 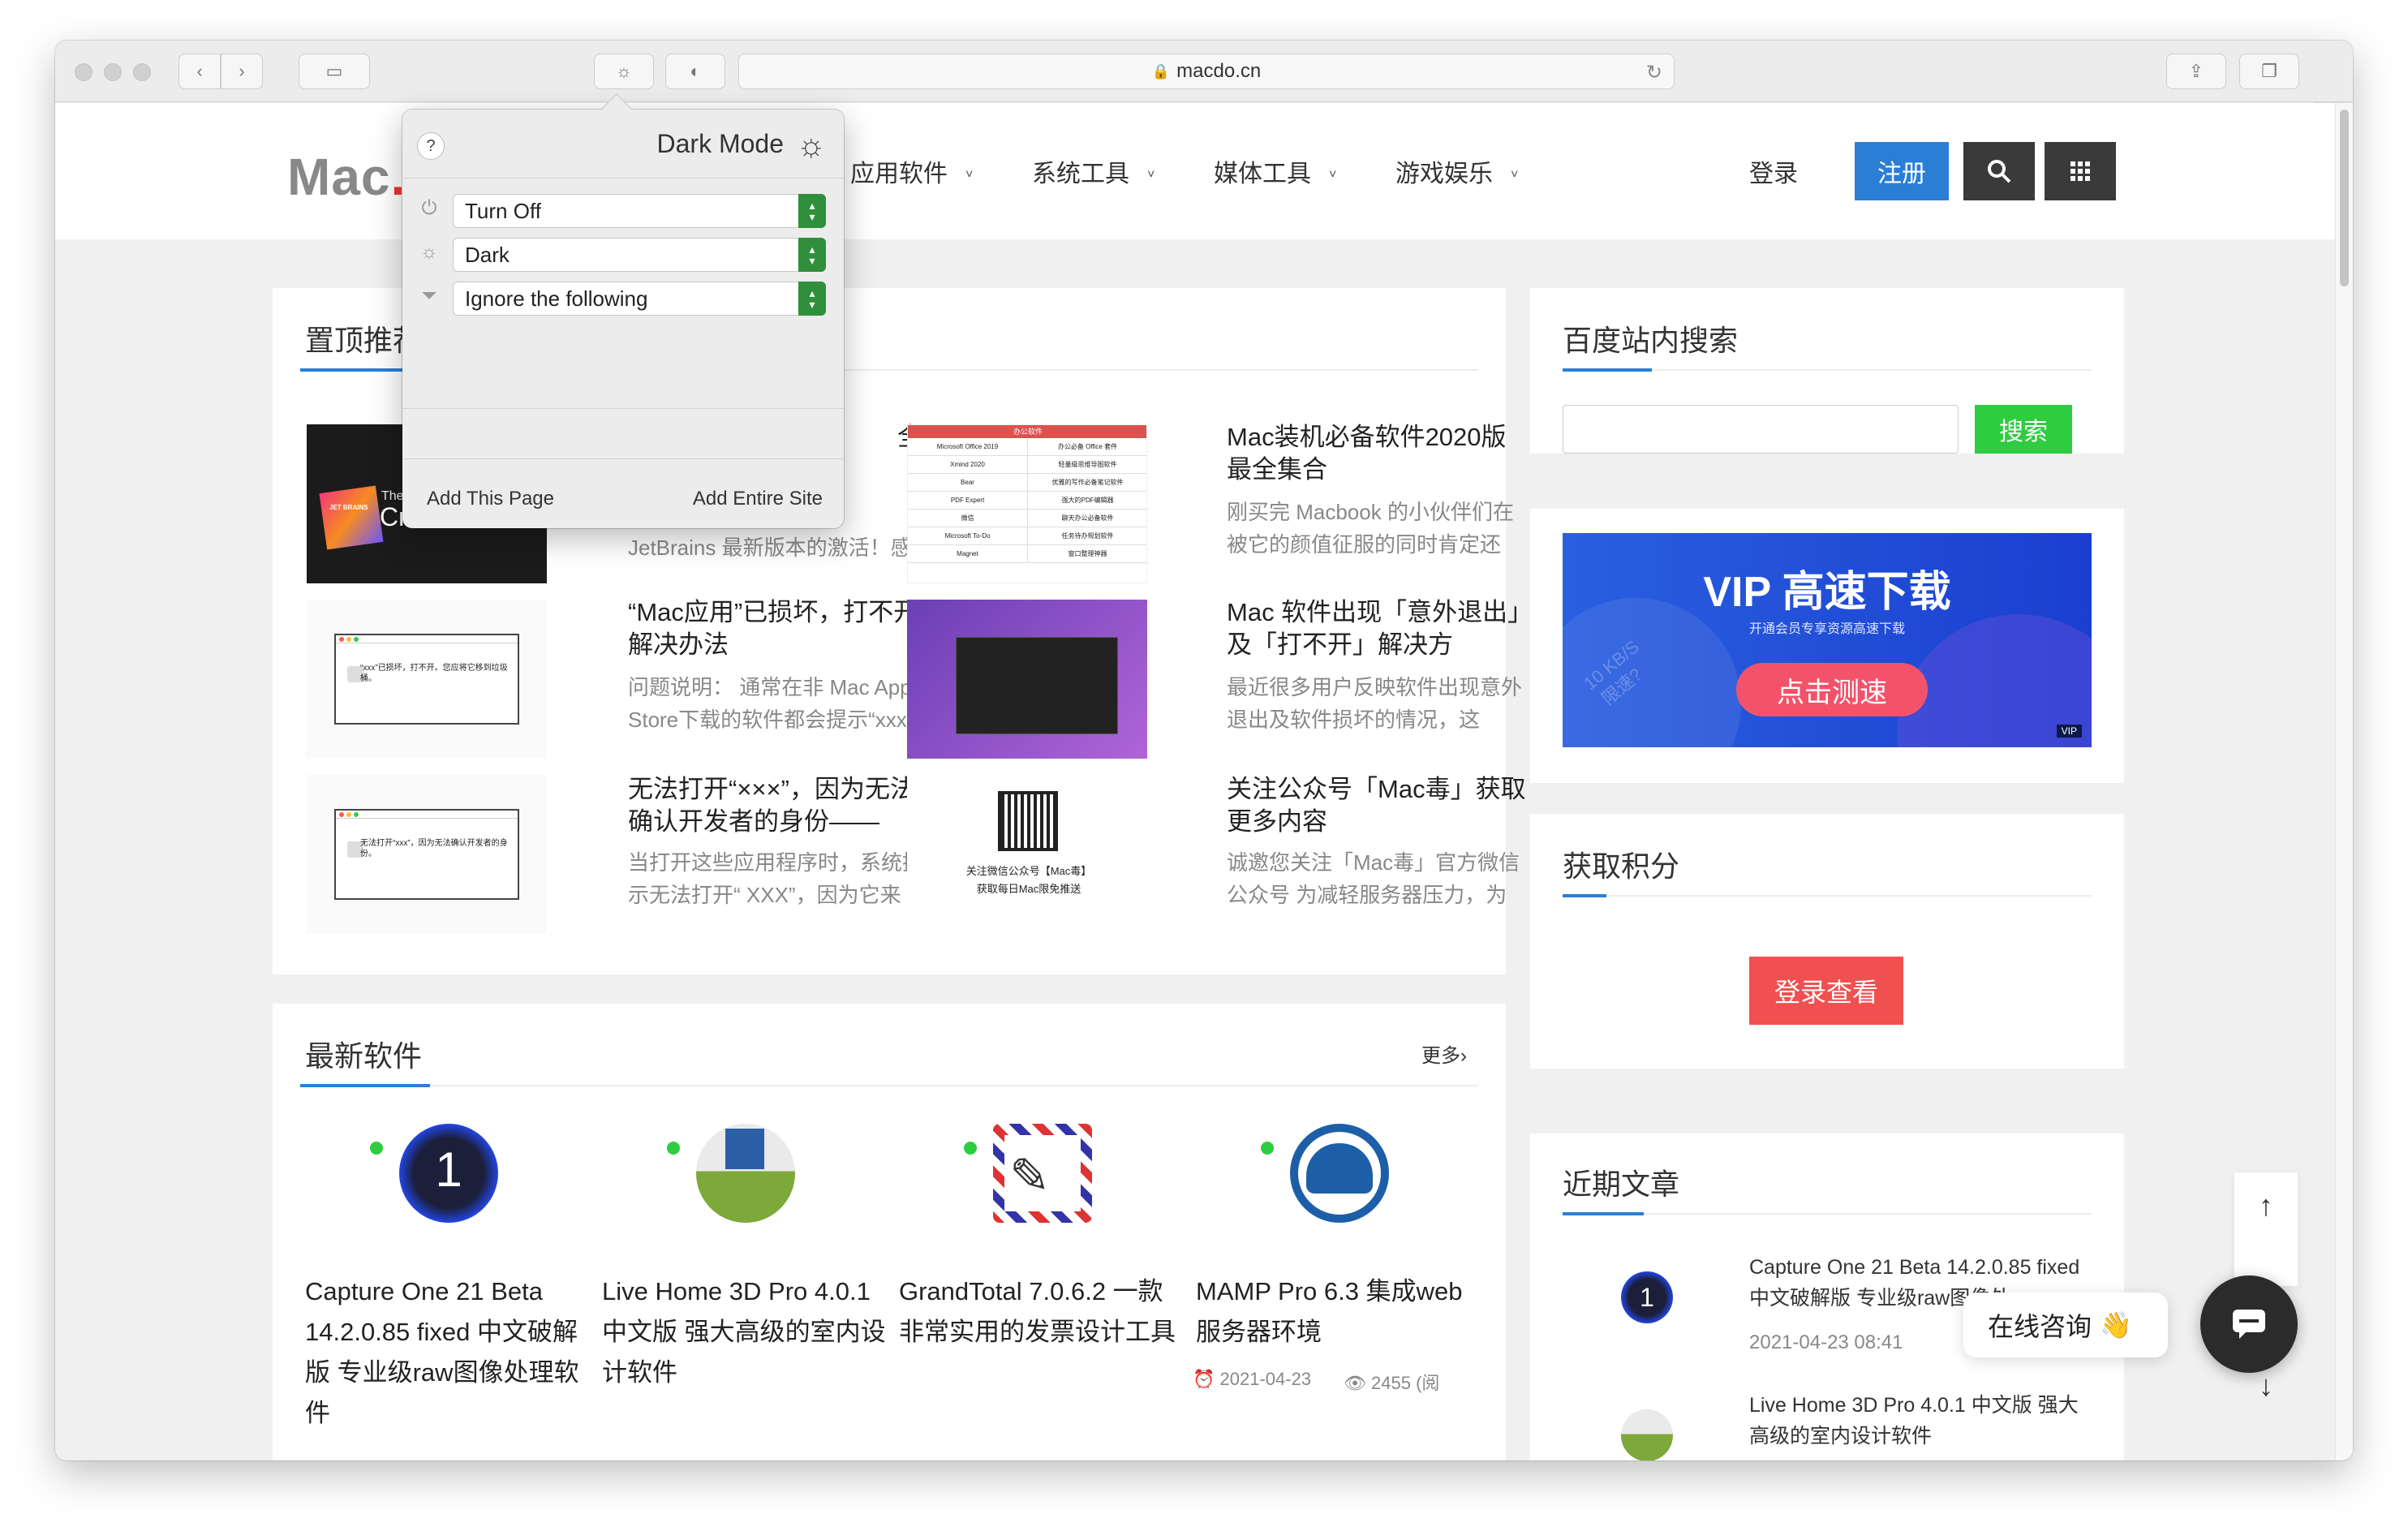 What do you see at coordinates (2266, 1229) in the screenshot?
I see `scroll-controls: ↑` at bounding box center [2266, 1229].